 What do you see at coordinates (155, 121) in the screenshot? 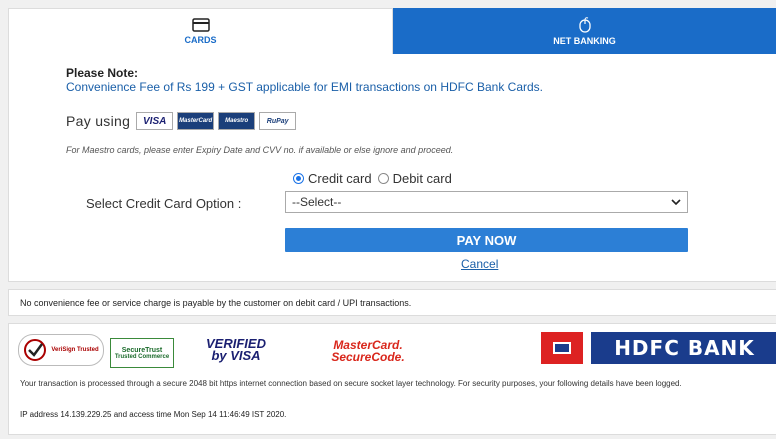
I see `visa-logo: VISA` at bounding box center [155, 121].